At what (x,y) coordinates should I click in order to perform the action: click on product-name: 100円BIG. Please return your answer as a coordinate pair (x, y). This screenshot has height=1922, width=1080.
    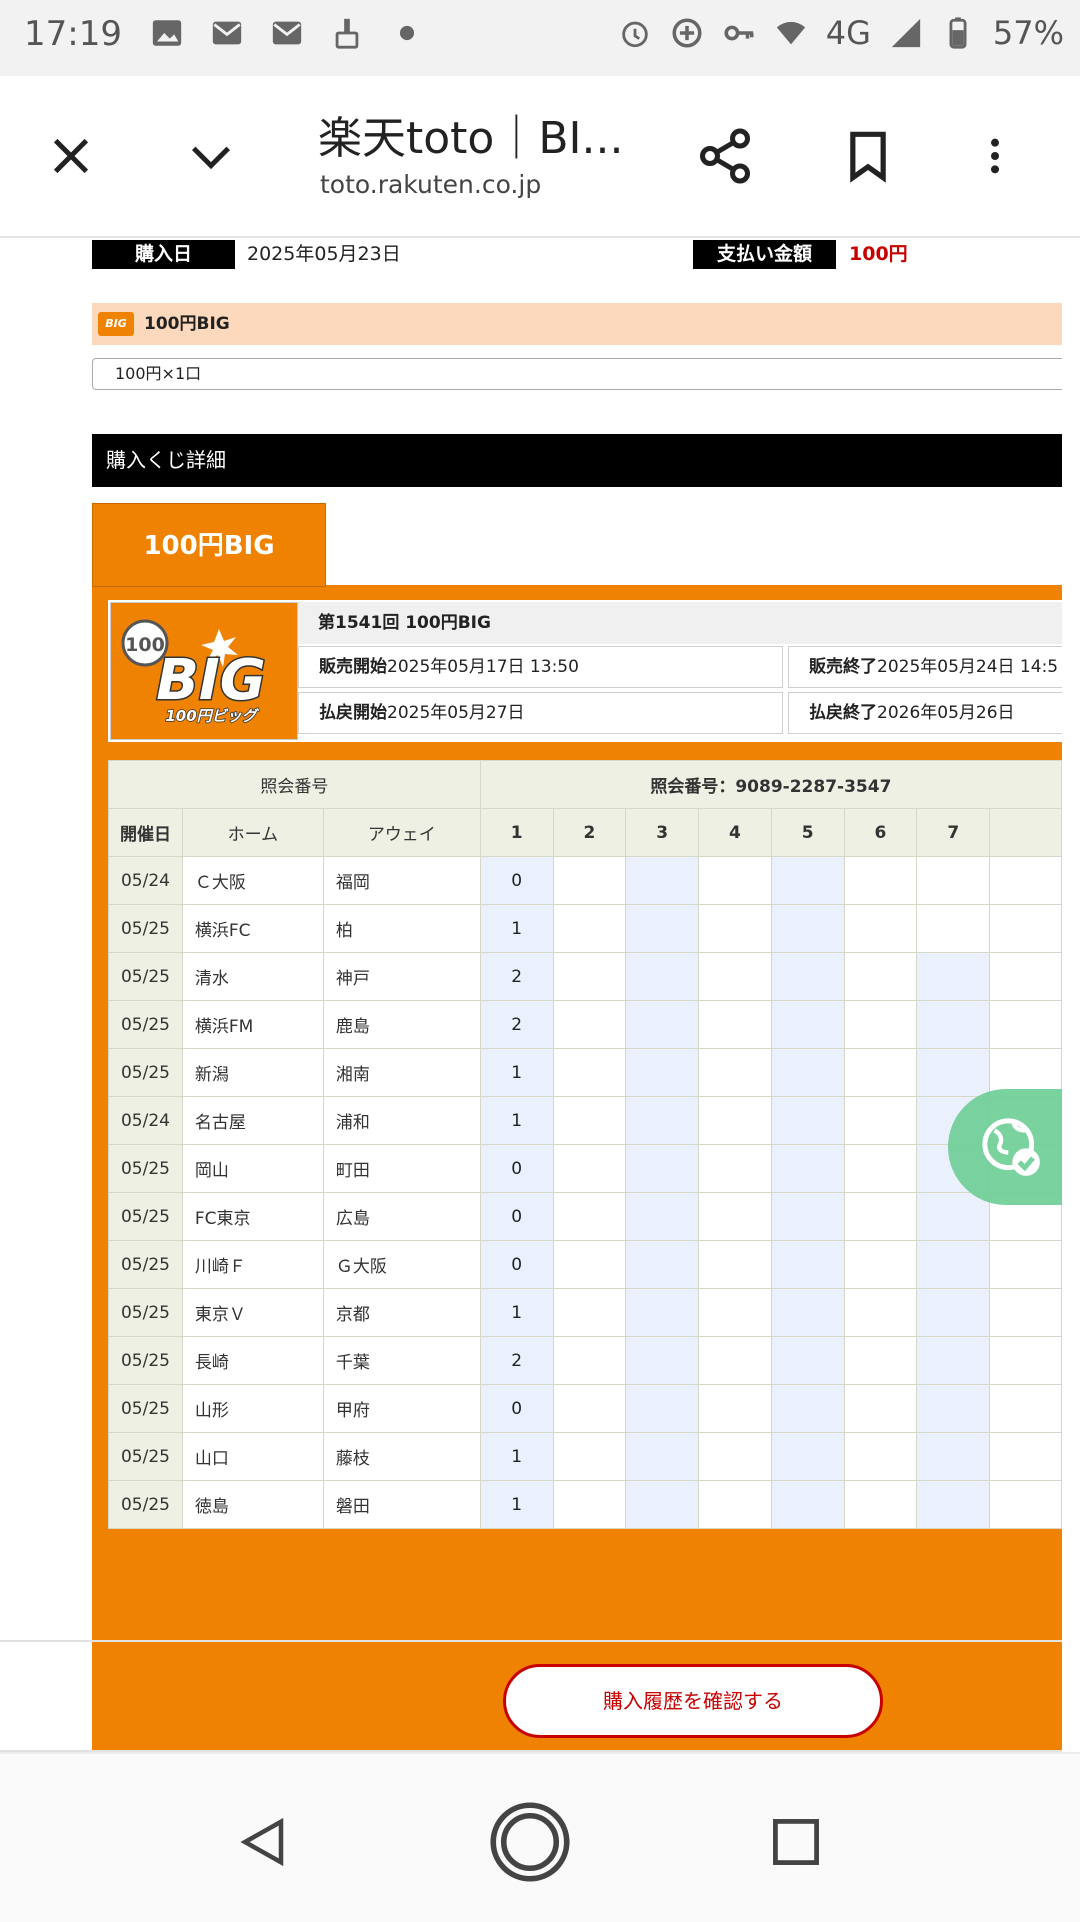
    Looking at the image, I should click on (187, 324).